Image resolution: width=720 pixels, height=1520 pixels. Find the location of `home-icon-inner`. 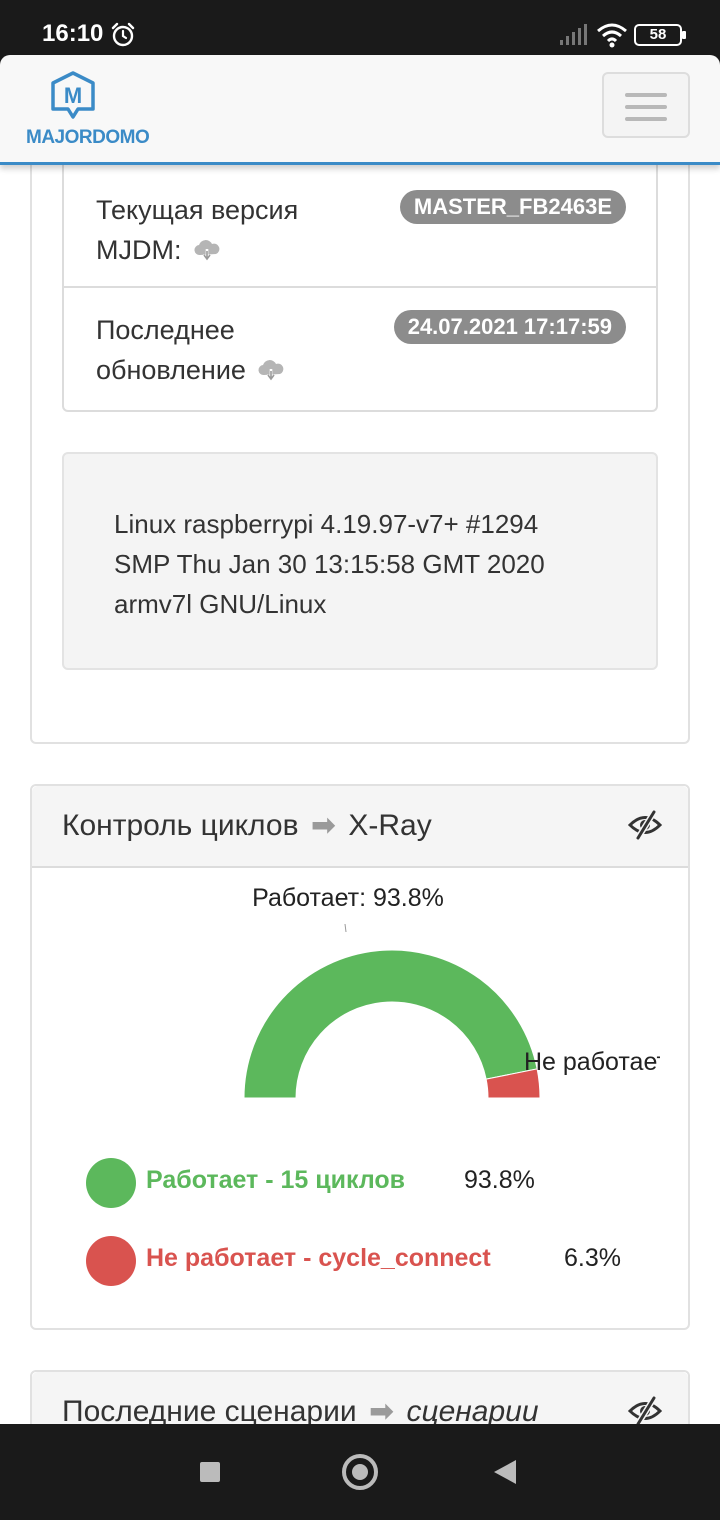

home-icon-inner is located at coordinates (360, 1472).